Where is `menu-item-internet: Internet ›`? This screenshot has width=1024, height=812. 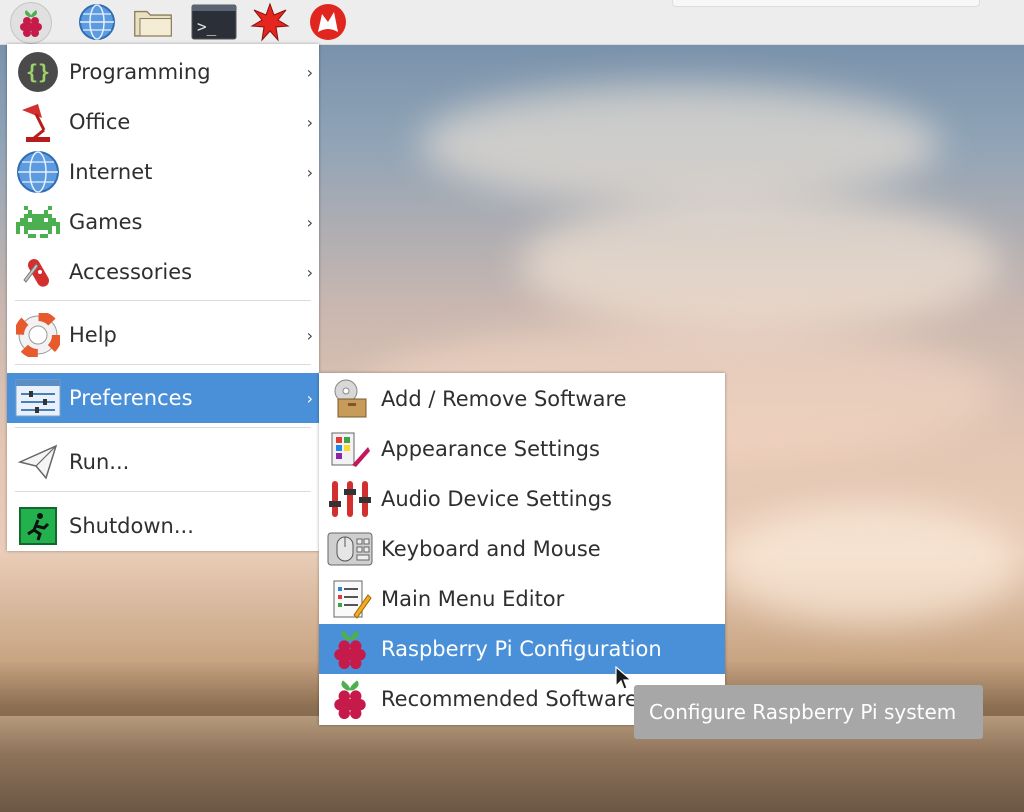 menu-item-internet: Internet › is located at coordinates (163, 172).